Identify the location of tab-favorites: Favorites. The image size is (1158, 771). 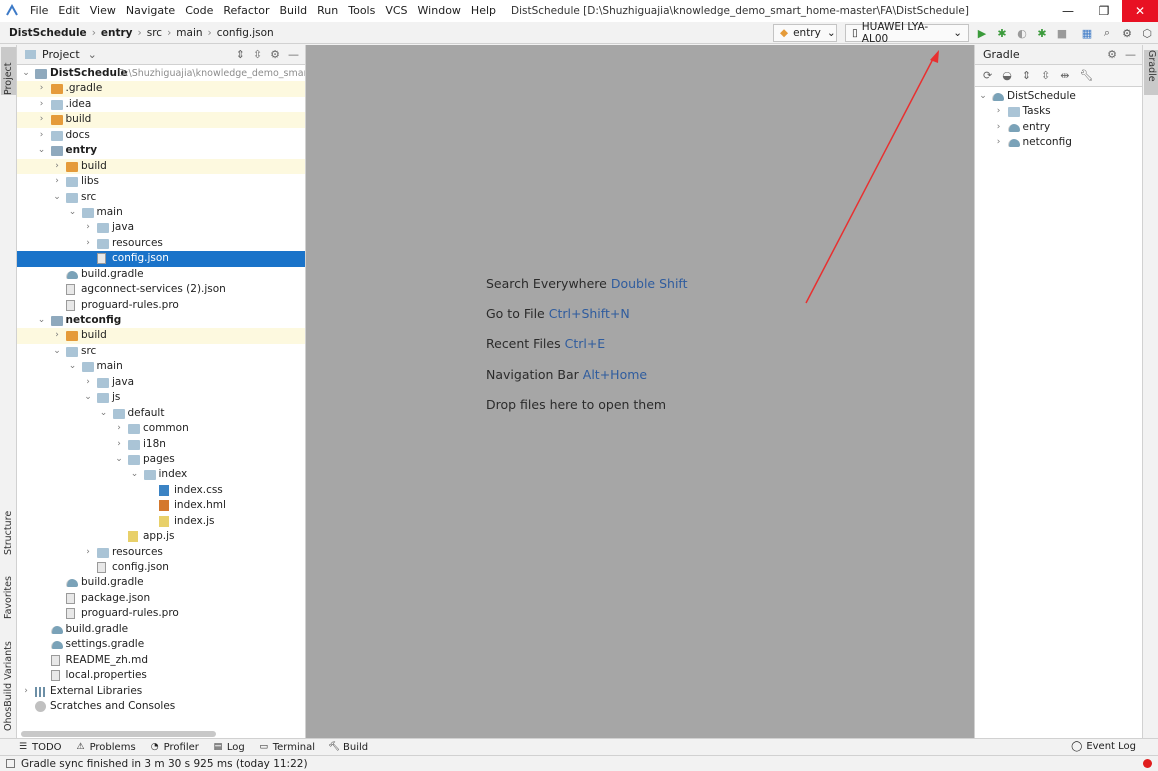
(8, 593).